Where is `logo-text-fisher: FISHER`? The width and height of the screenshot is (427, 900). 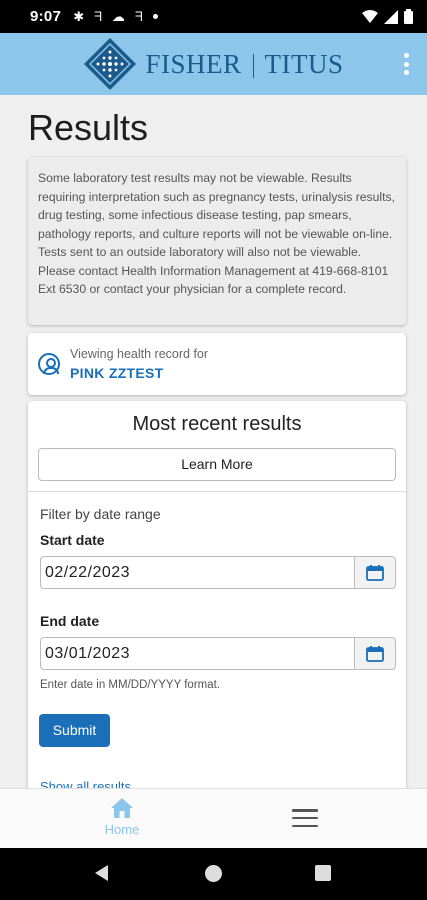
logo-text-fisher: FISHER is located at coordinates (193, 63).